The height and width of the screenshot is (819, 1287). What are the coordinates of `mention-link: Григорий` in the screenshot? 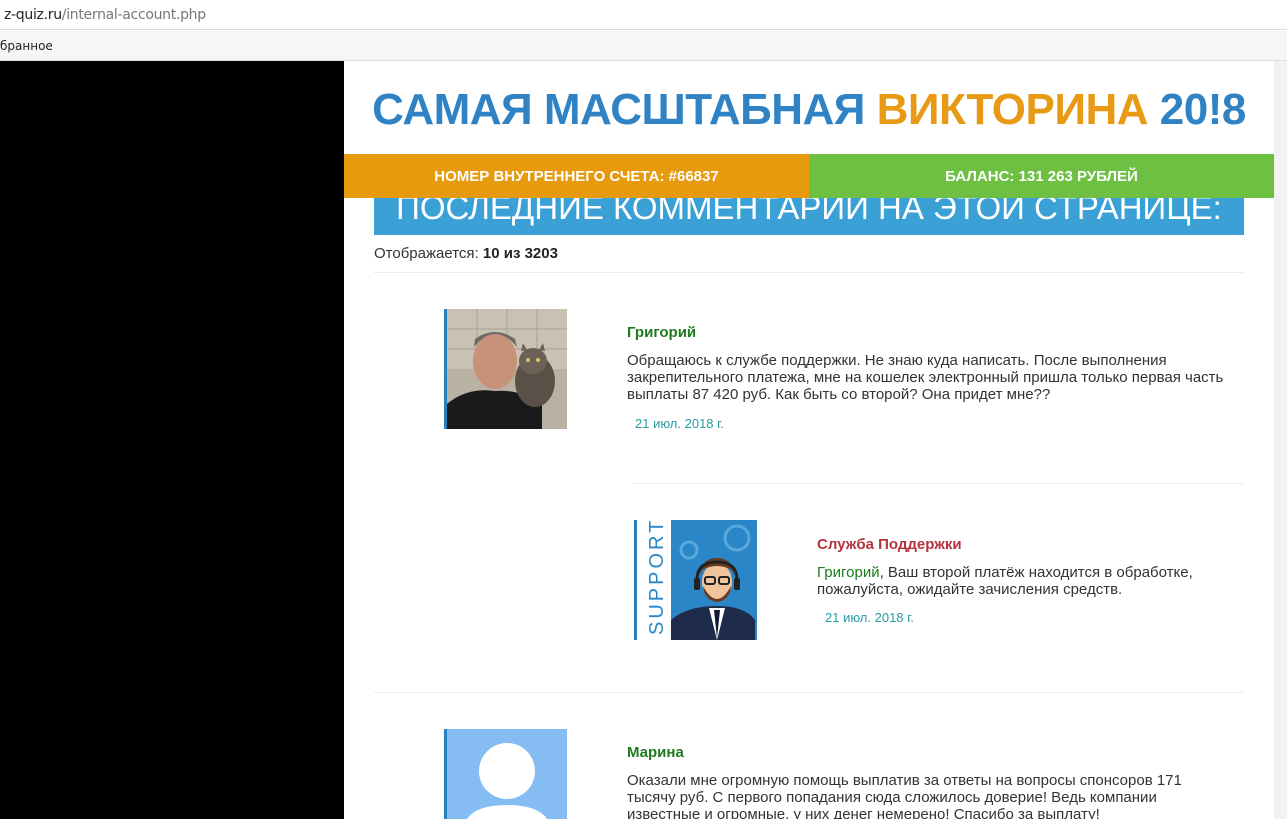 It's located at (848, 572).